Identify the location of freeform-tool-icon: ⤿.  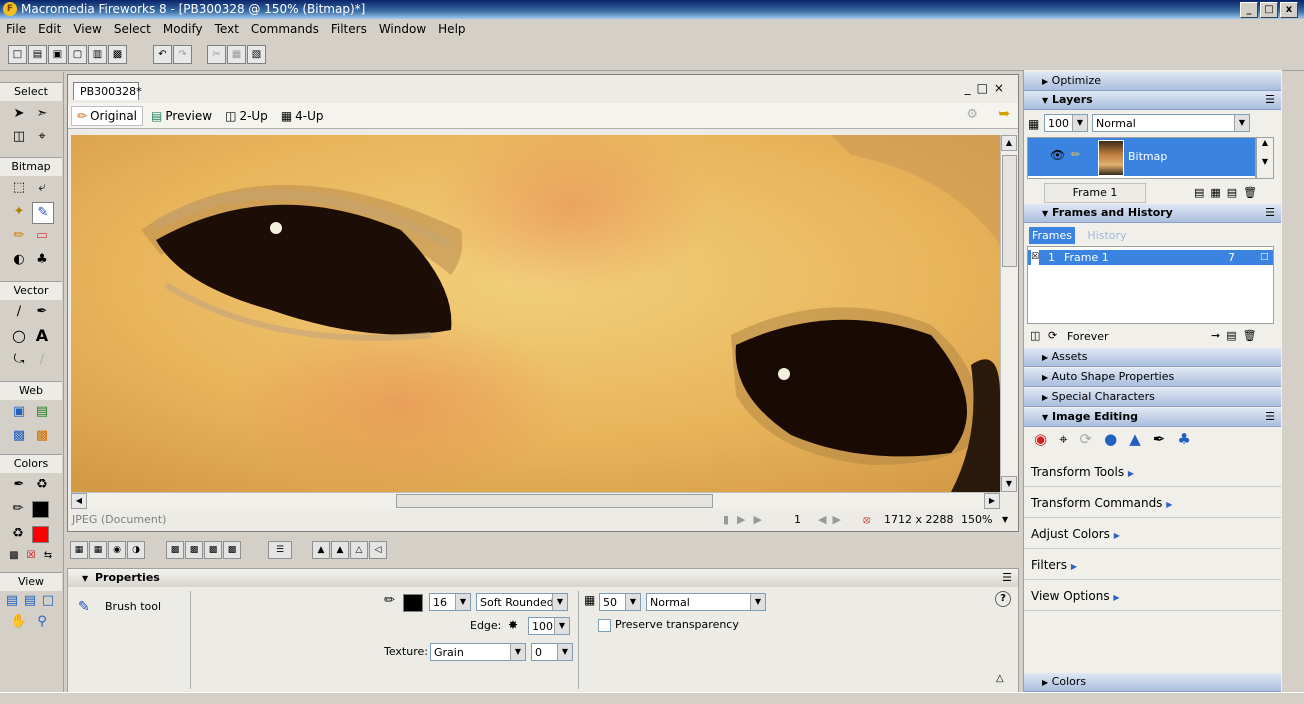
(19, 360).